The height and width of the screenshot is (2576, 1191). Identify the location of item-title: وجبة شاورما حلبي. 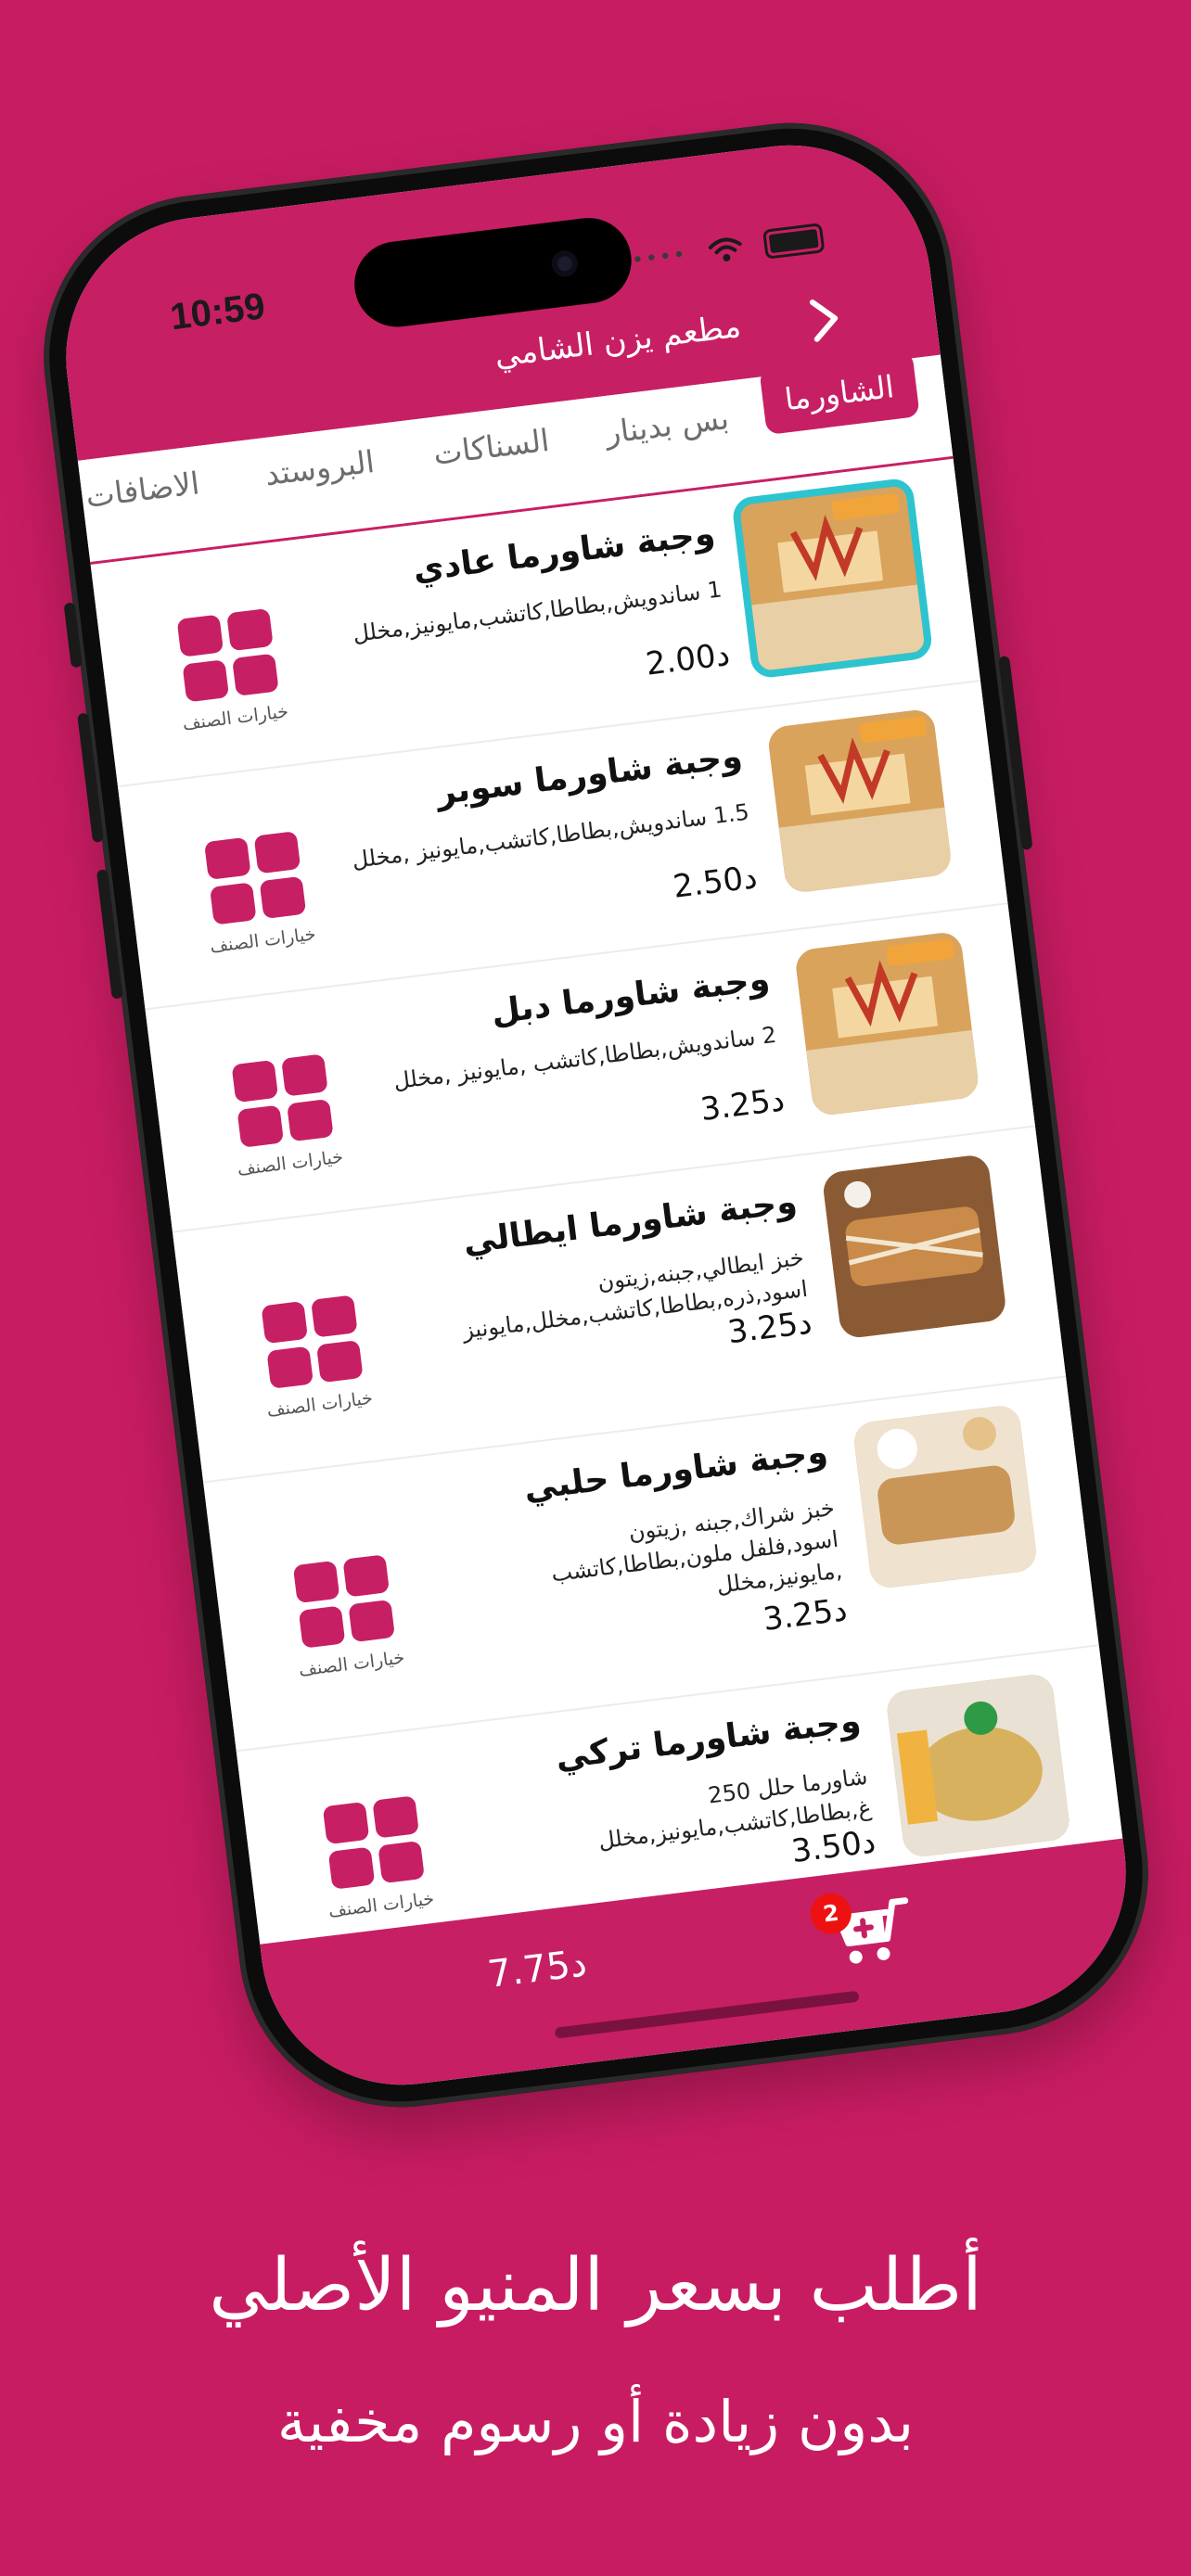
(675, 1471).